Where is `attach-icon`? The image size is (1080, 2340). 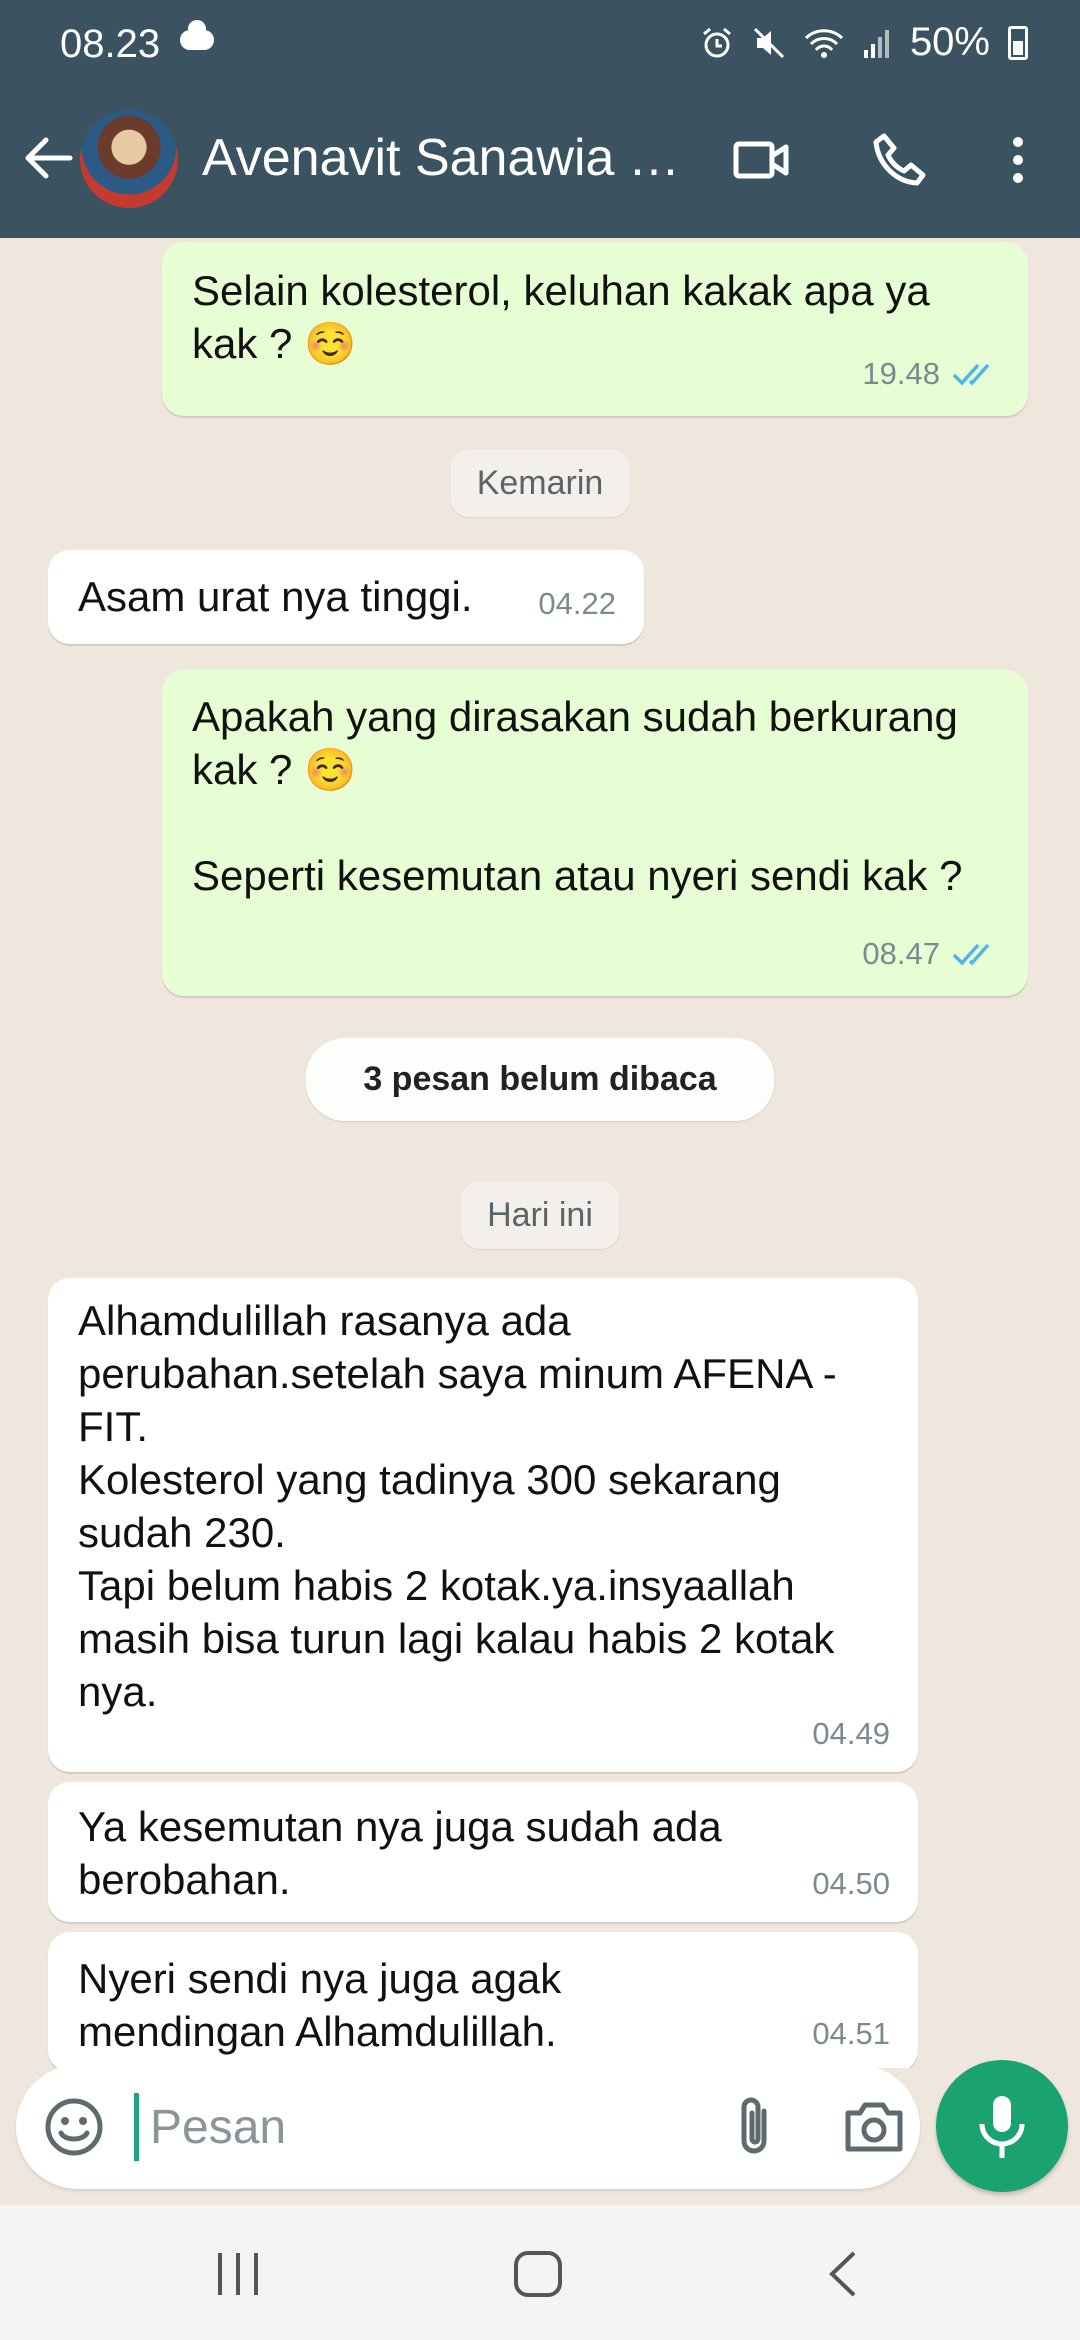
attach-icon is located at coordinates (756, 2127).